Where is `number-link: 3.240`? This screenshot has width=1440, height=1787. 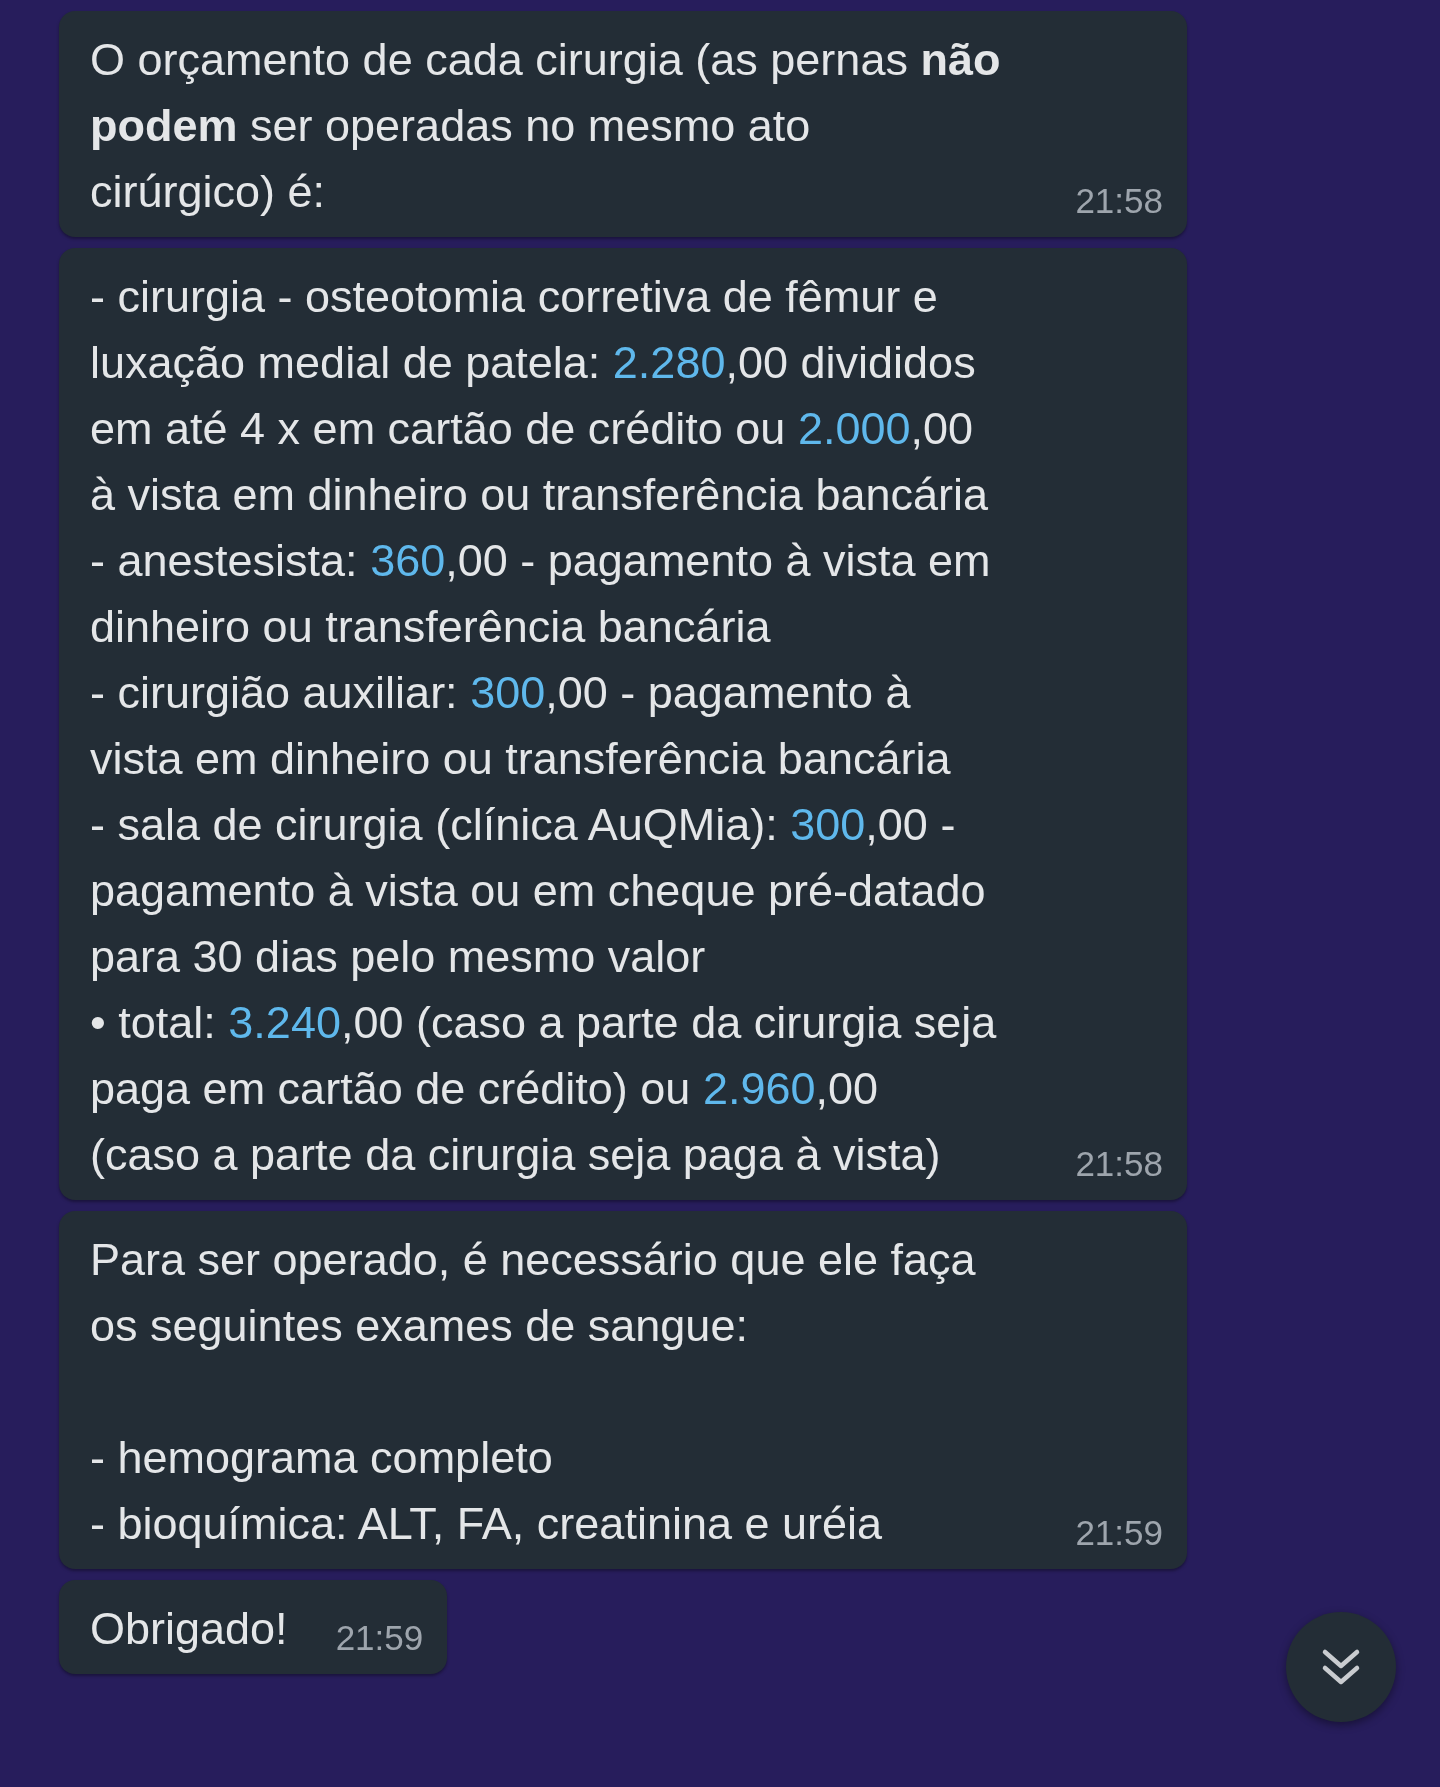
number-link: 3.240 is located at coordinates (284, 1022).